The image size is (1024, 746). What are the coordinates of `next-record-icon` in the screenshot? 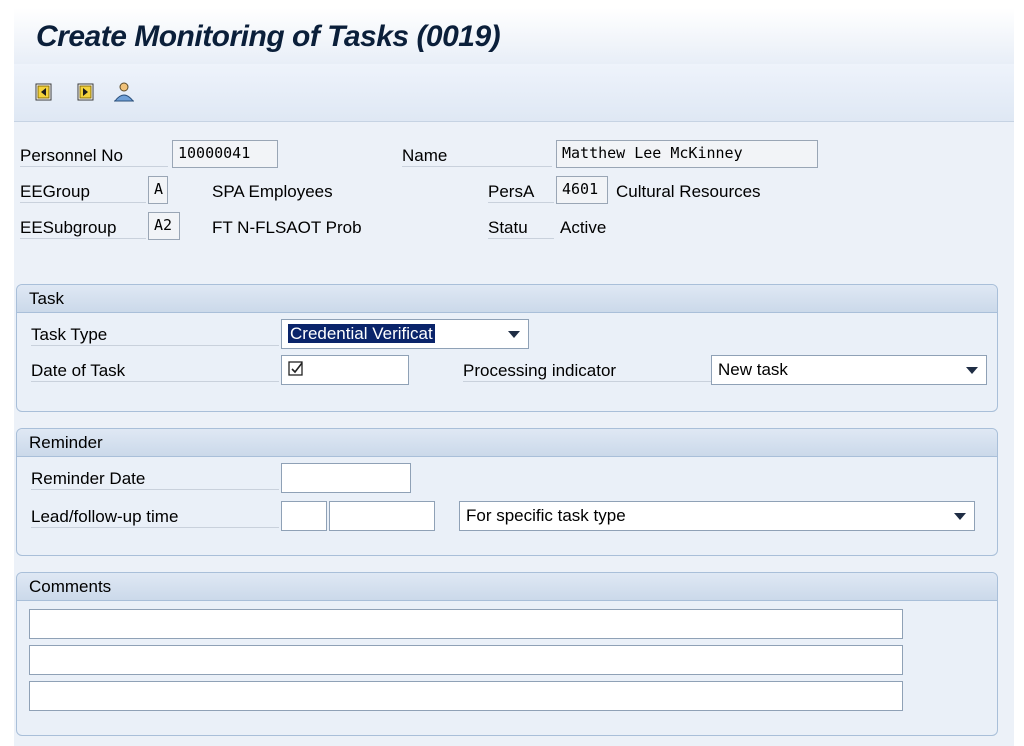 It's located at (86, 92).